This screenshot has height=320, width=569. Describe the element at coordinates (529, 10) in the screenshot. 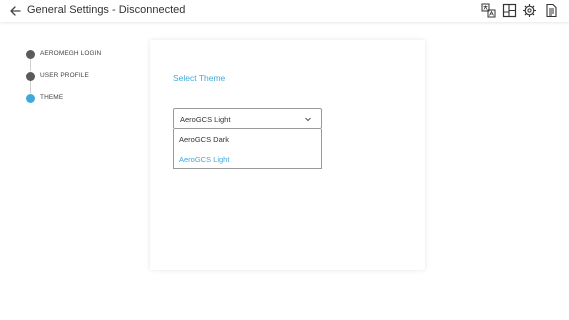

I see `settings-gear-icon` at that location.